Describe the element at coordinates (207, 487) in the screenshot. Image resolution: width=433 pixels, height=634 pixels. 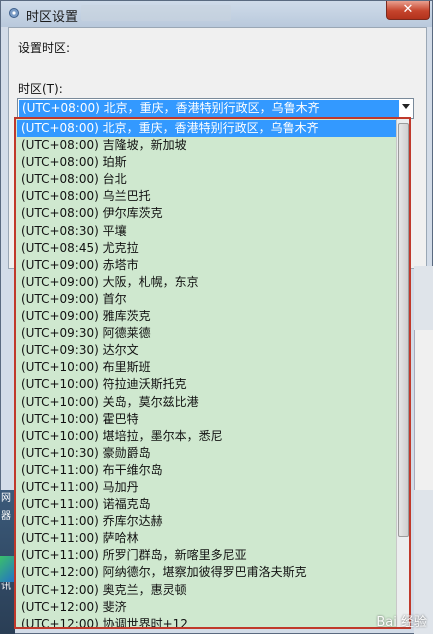
I see `timezone-option: (UTC+11:00) 马加丹` at that location.